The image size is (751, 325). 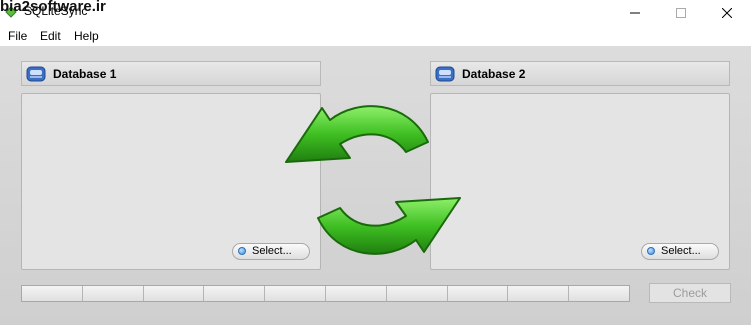 What do you see at coordinates (85, 74) in the screenshot?
I see `database1-title: Database 1` at bounding box center [85, 74].